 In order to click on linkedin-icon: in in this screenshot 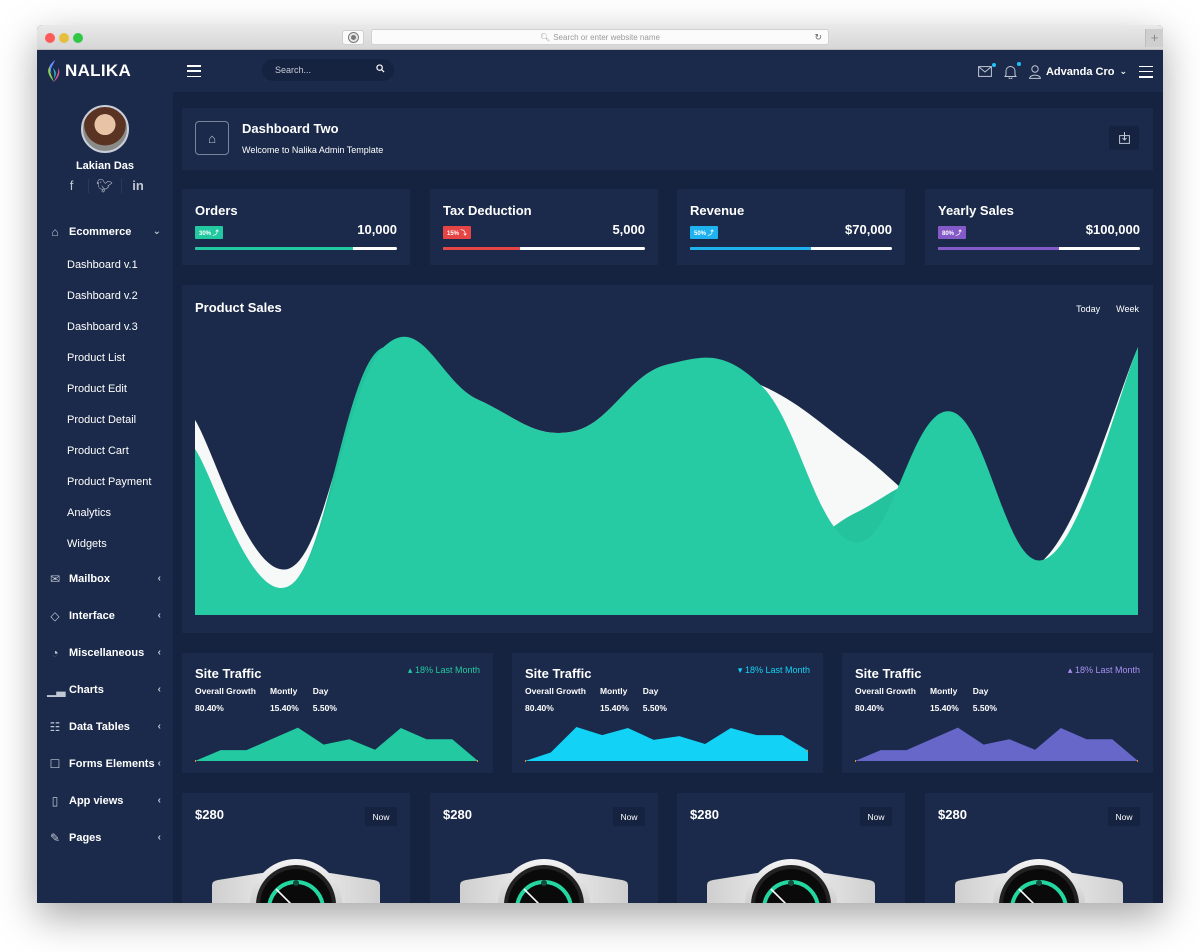, I will do `click(138, 186)`.